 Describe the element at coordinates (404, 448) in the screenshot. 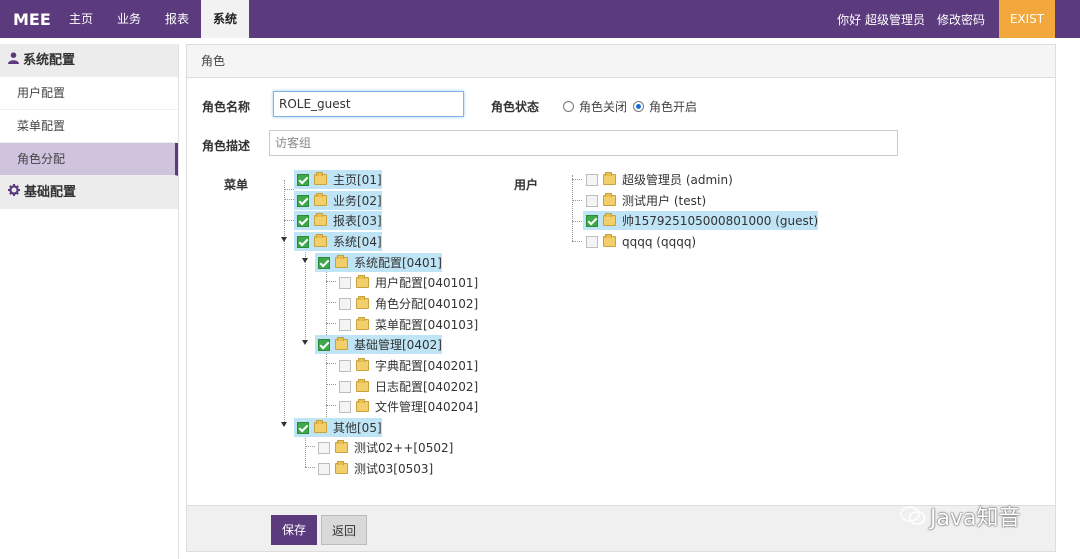

I see `tree-node-label: 测试02++[0502]` at that location.